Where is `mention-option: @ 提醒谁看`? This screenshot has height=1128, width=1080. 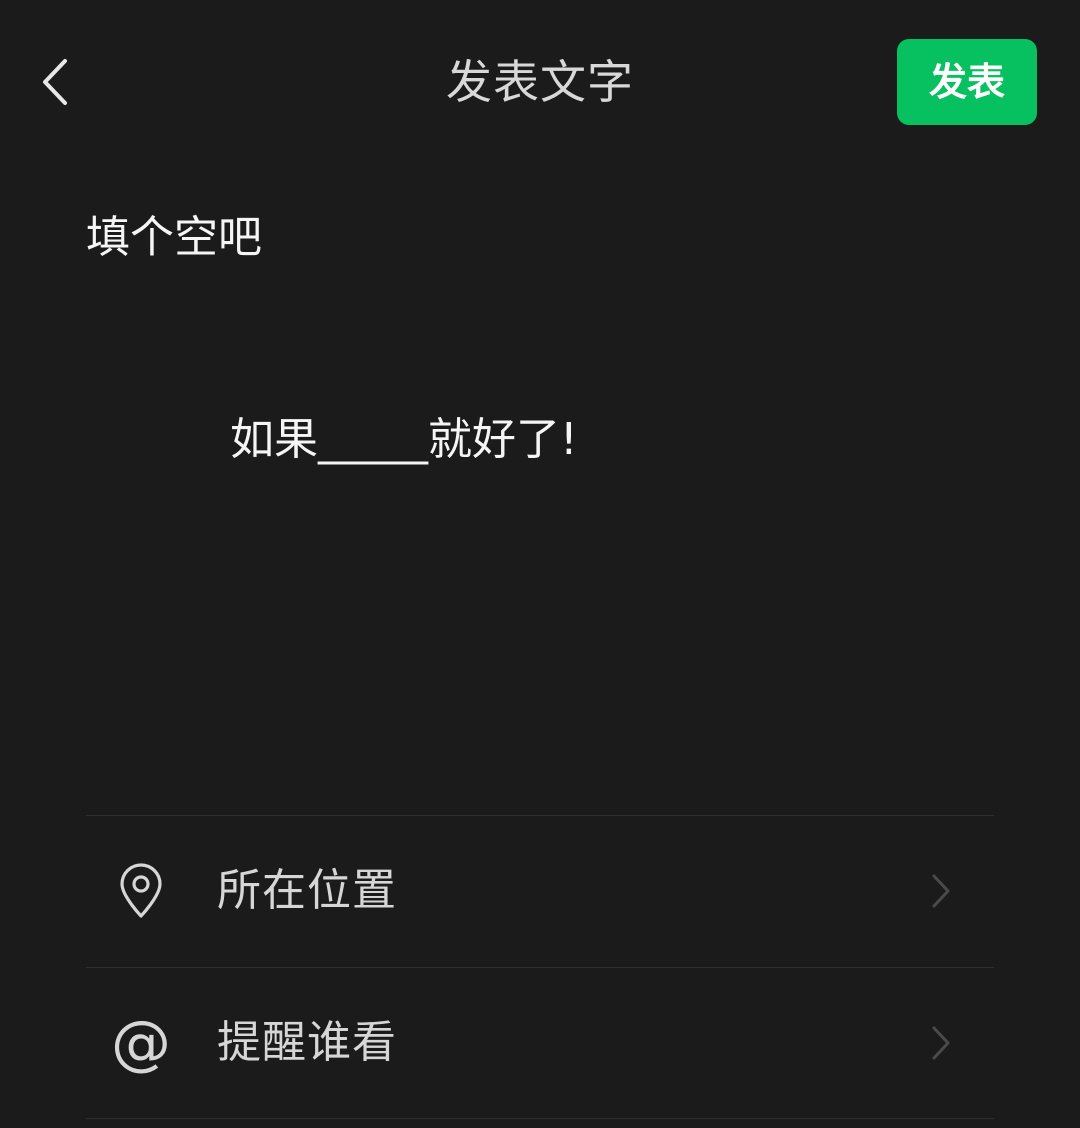
mention-option: @ 提醒谁看 is located at coordinates (540, 1043).